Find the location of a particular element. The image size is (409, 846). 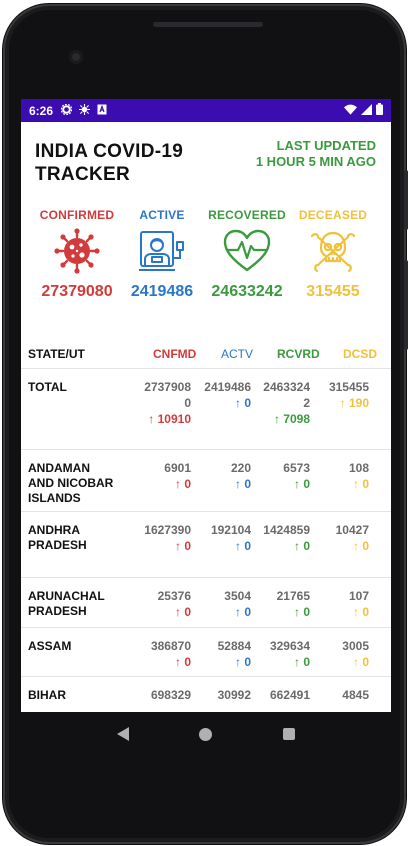

header-state: STATE/UT is located at coordinates (56, 354).